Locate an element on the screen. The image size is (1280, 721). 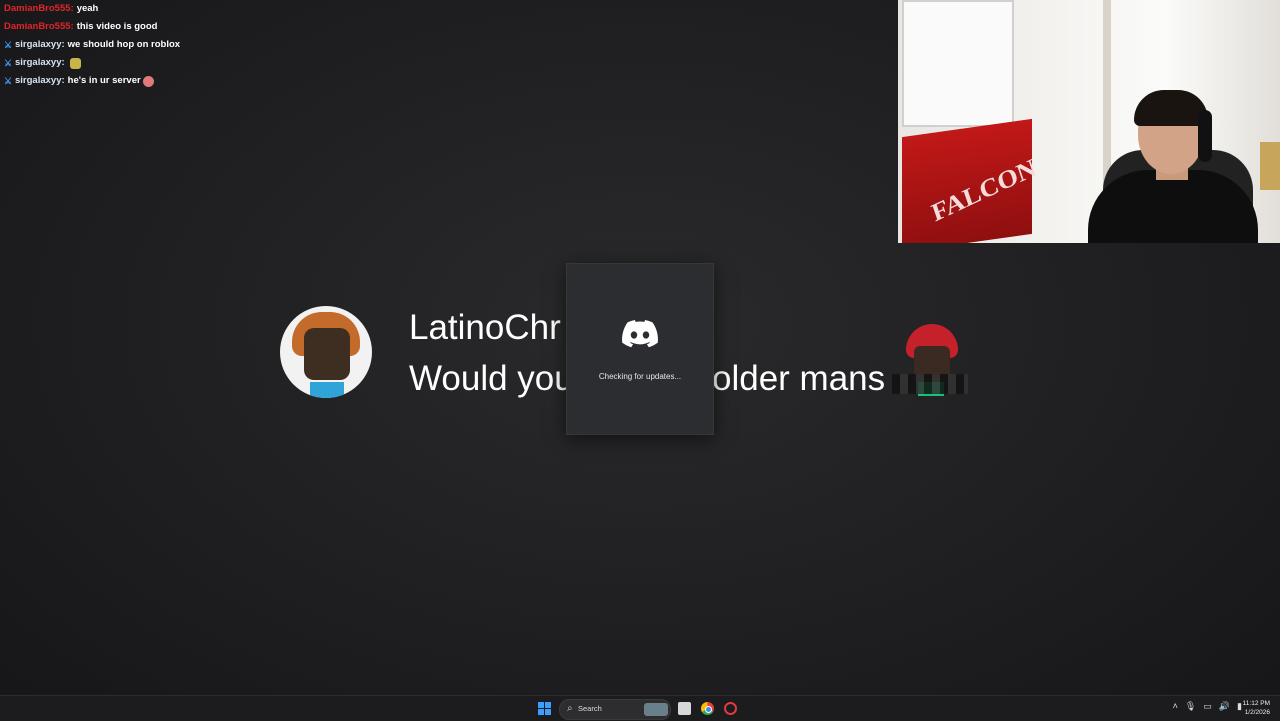
system-tray: ˄ 🎙 ▭ 🔊 ▮ is located at coordinates (1207, 706).